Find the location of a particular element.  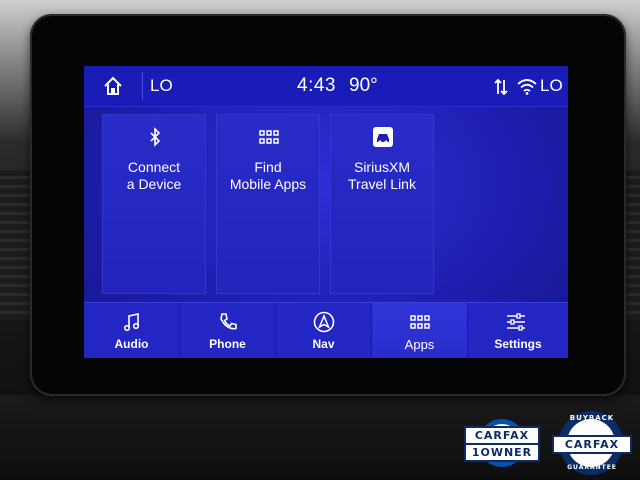

tile-label: Connect a Device is located at coordinates (154, 175).